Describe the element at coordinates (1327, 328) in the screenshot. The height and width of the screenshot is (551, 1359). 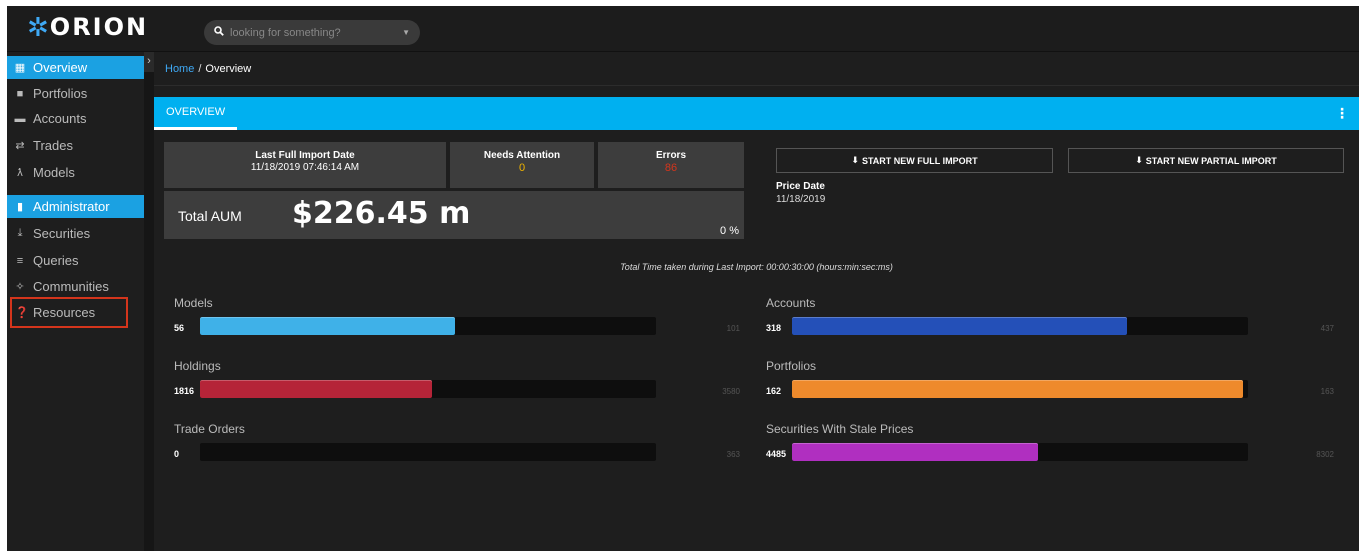
I see `metric-max: 437` at that location.